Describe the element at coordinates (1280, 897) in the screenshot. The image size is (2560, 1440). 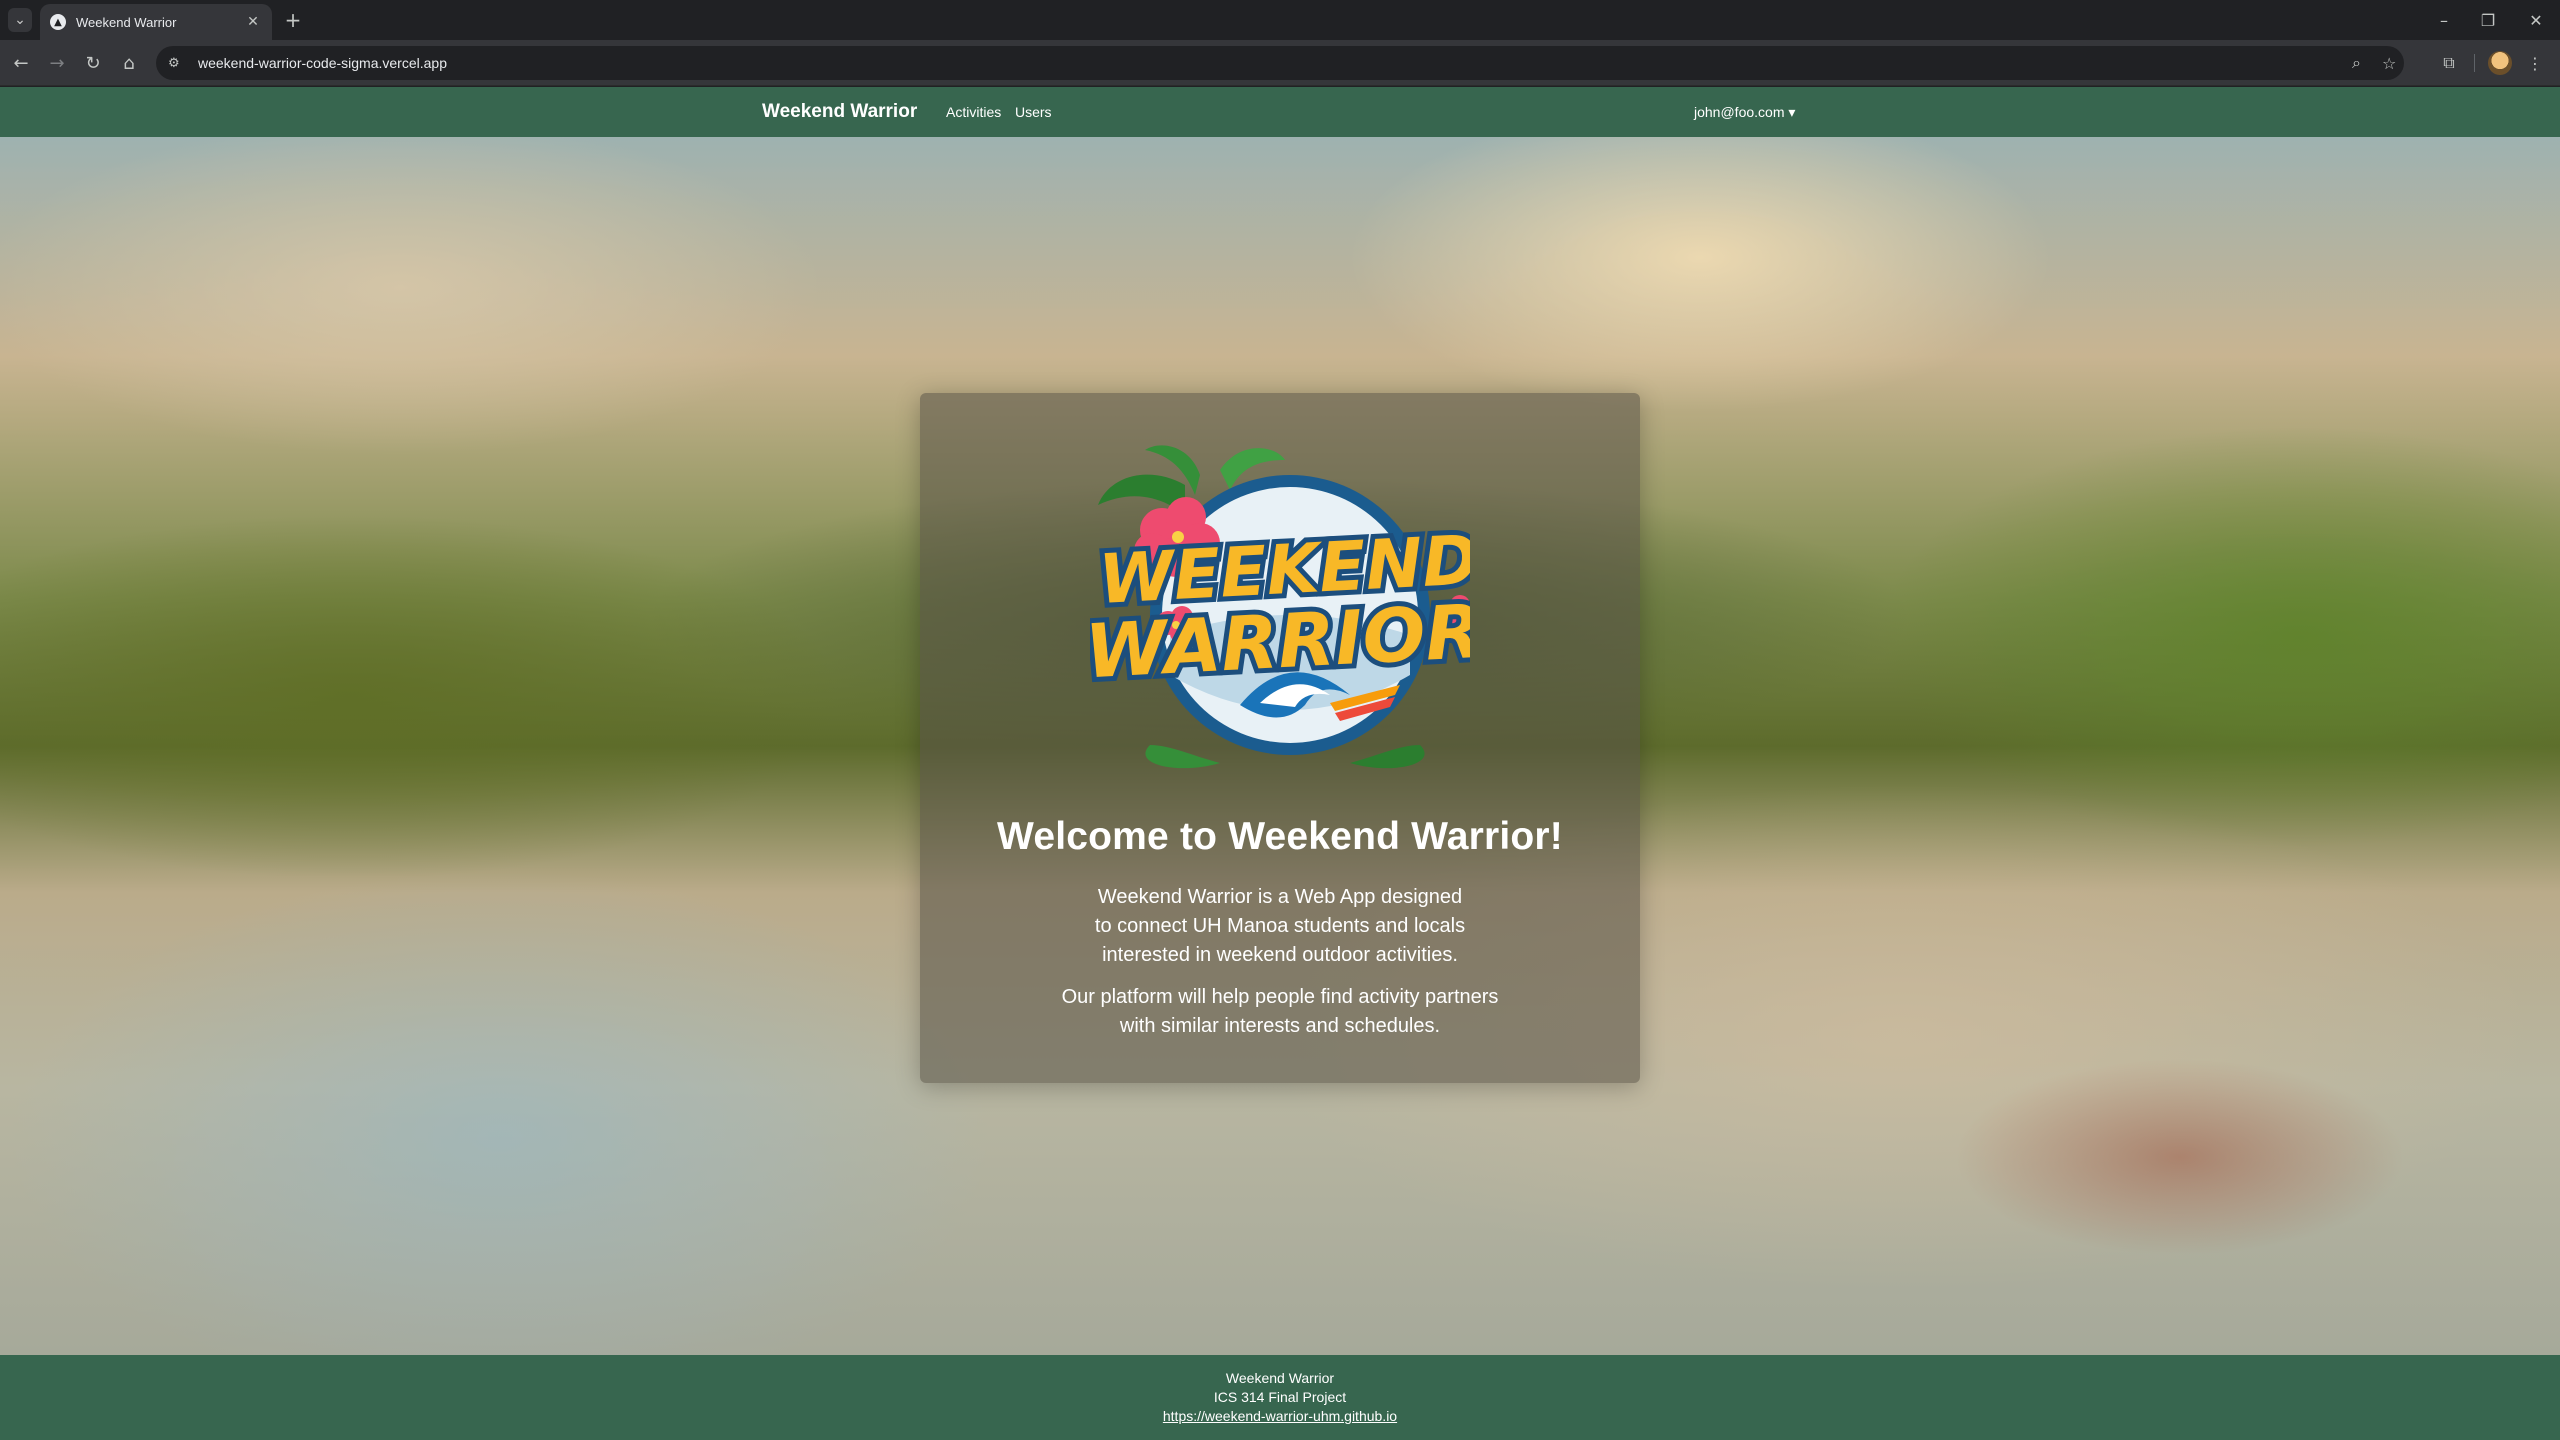
I see `intro-line-1: Weekend Warrior is a Web App designed` at that location.